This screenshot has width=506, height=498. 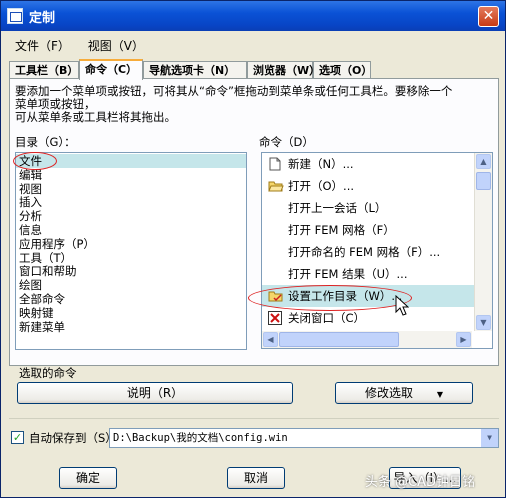 I want to click on catalog-item: 工具（T）, so click(x=131, y=258).